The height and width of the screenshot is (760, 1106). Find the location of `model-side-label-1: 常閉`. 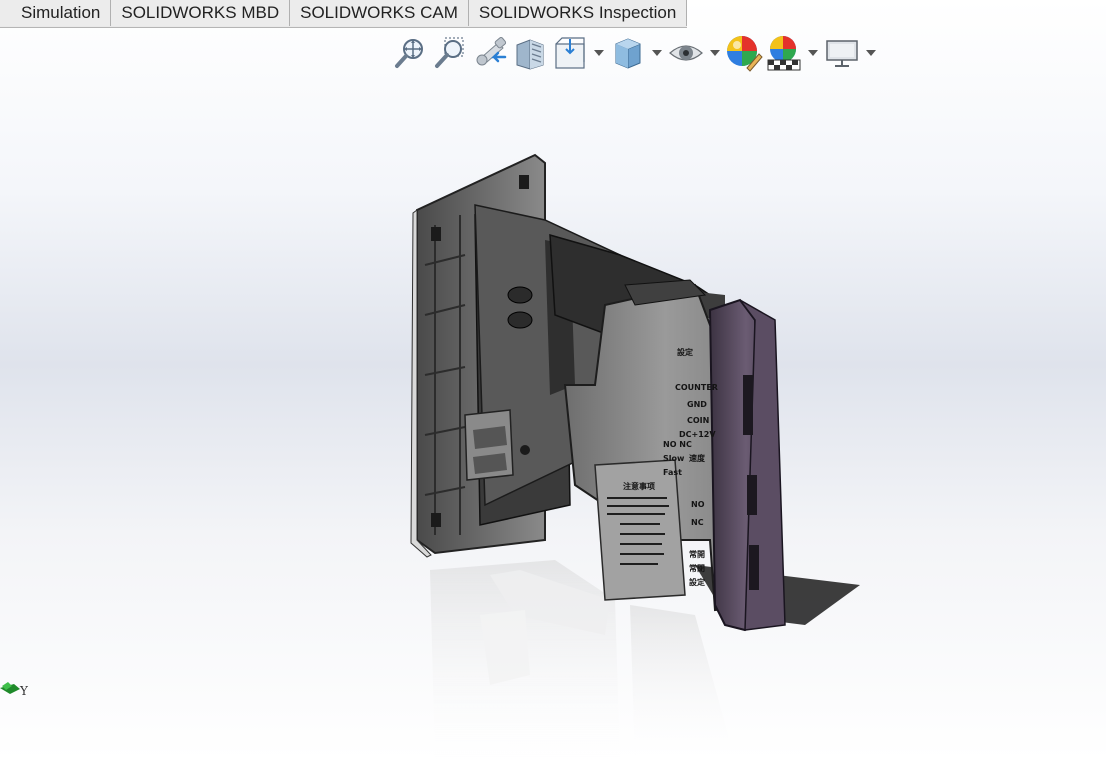

model-side-label-1: 常閉 is located at coordinates (697, 568).